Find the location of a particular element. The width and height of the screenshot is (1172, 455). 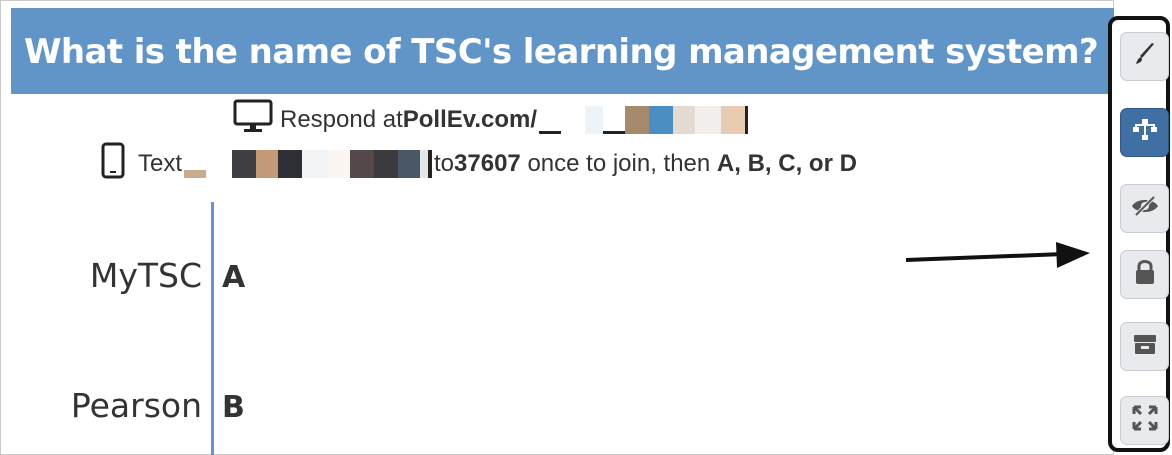

chart-axis is located at coordinates (212, 328).